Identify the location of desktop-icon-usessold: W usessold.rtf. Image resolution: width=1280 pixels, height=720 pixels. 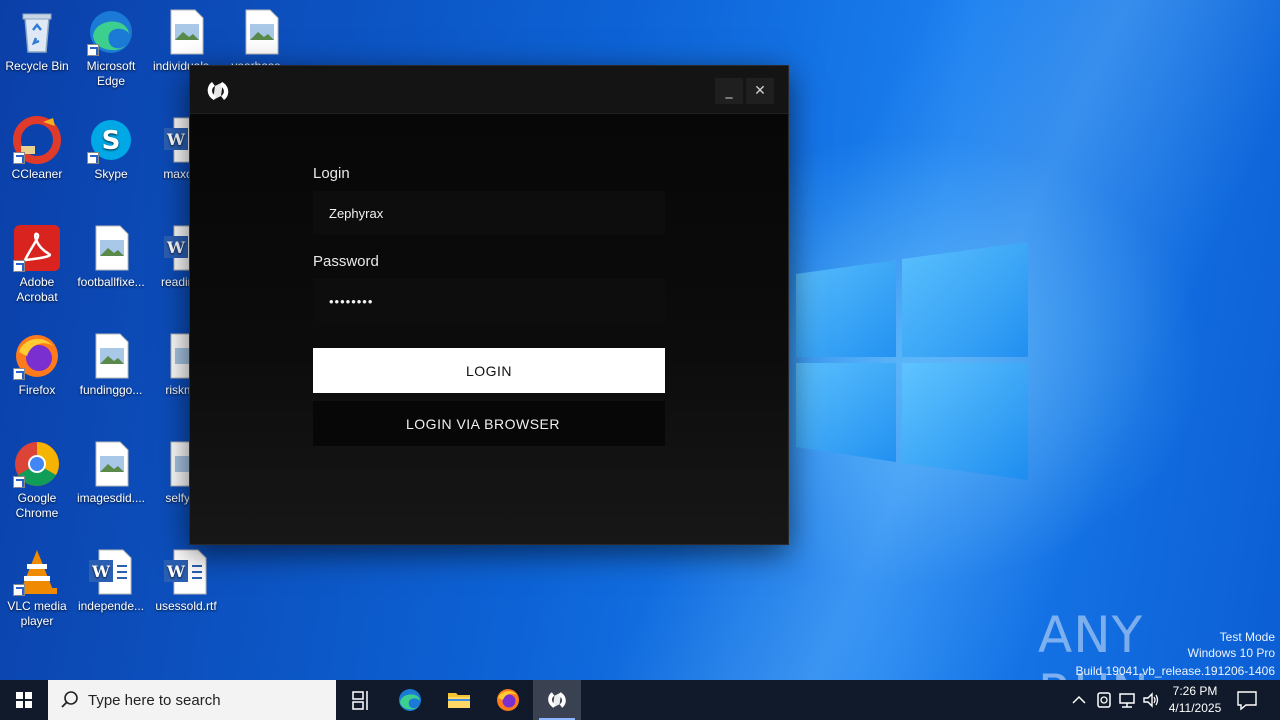
(186, 581).